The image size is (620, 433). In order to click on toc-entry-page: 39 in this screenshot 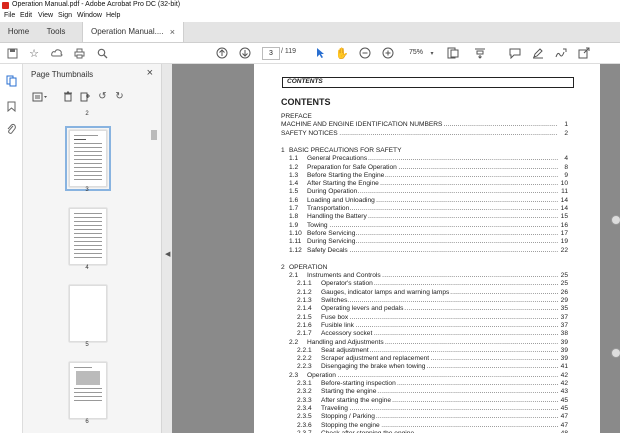, I will do `click(564, 350)`.